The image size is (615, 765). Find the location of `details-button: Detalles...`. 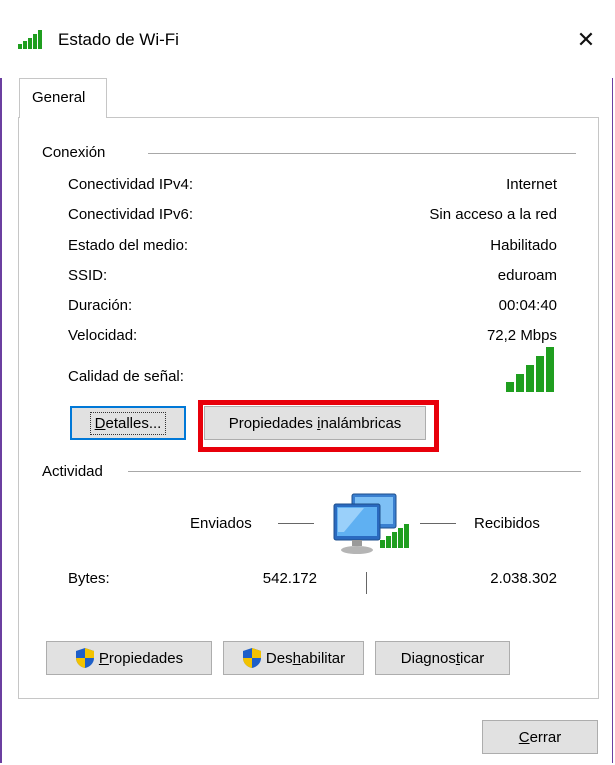

details-button: Detalles... is located at coordinates (128, 423).